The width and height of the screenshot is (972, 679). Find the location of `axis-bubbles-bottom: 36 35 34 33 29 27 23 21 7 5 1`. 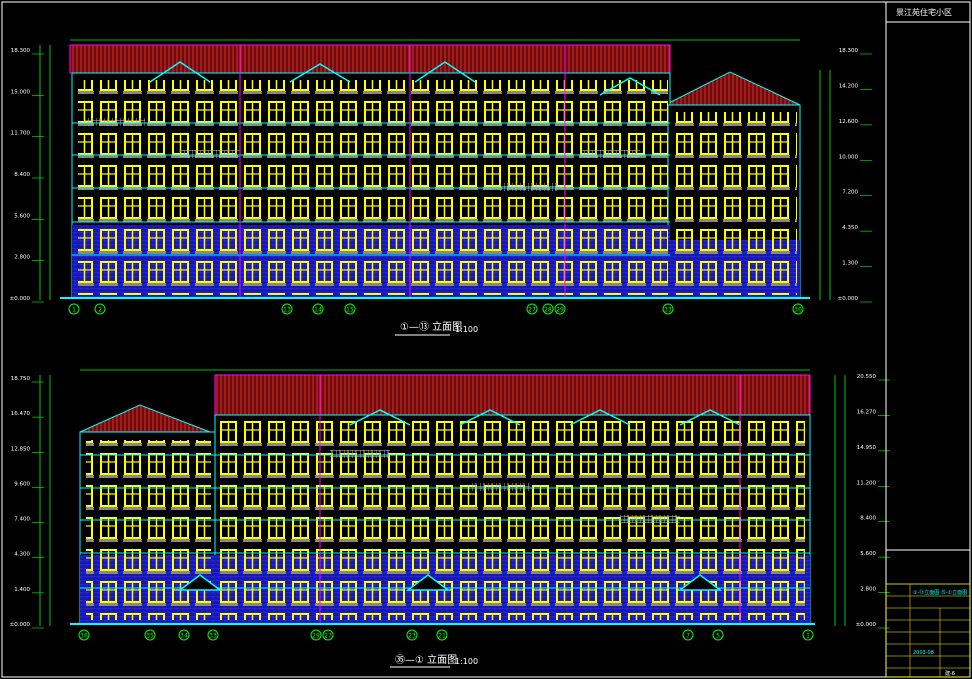

axis-bubbles-bottom: 36 35 34 33 29 27 23 21 7 5 1 is located at coordinates (446, 635).